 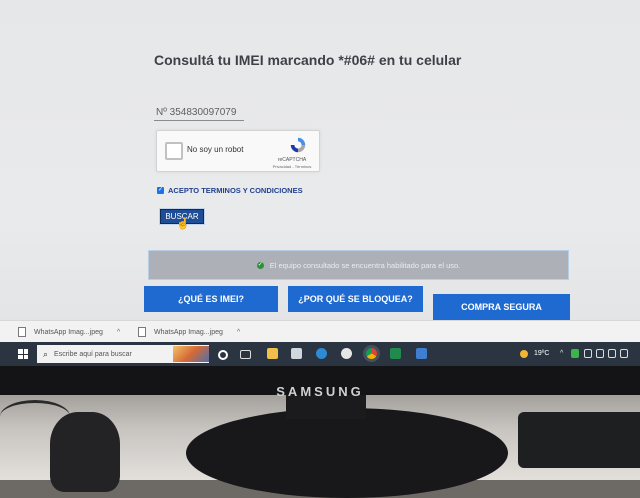 What do you see at coordinates (371, 353) in the screenshot?
I see `chrome-icon` at bounding box center [371, 353].